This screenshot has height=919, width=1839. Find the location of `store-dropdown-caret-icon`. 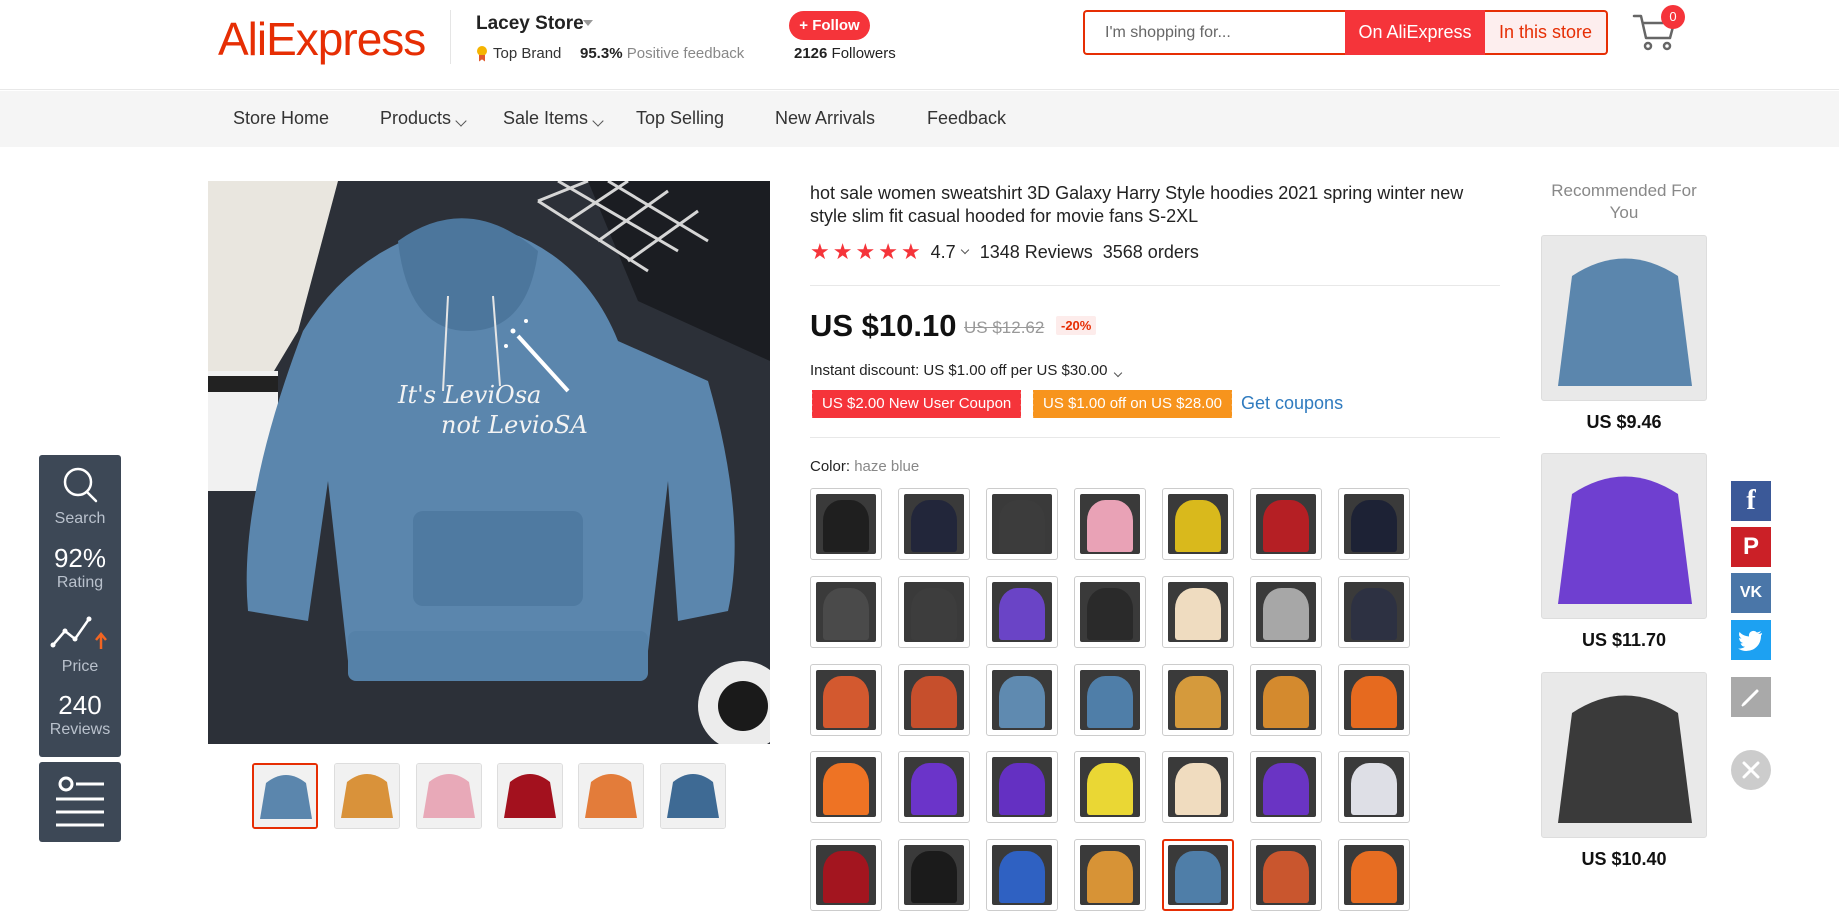

store-dropdown-caret-icon is located at coordinates (588, 23).